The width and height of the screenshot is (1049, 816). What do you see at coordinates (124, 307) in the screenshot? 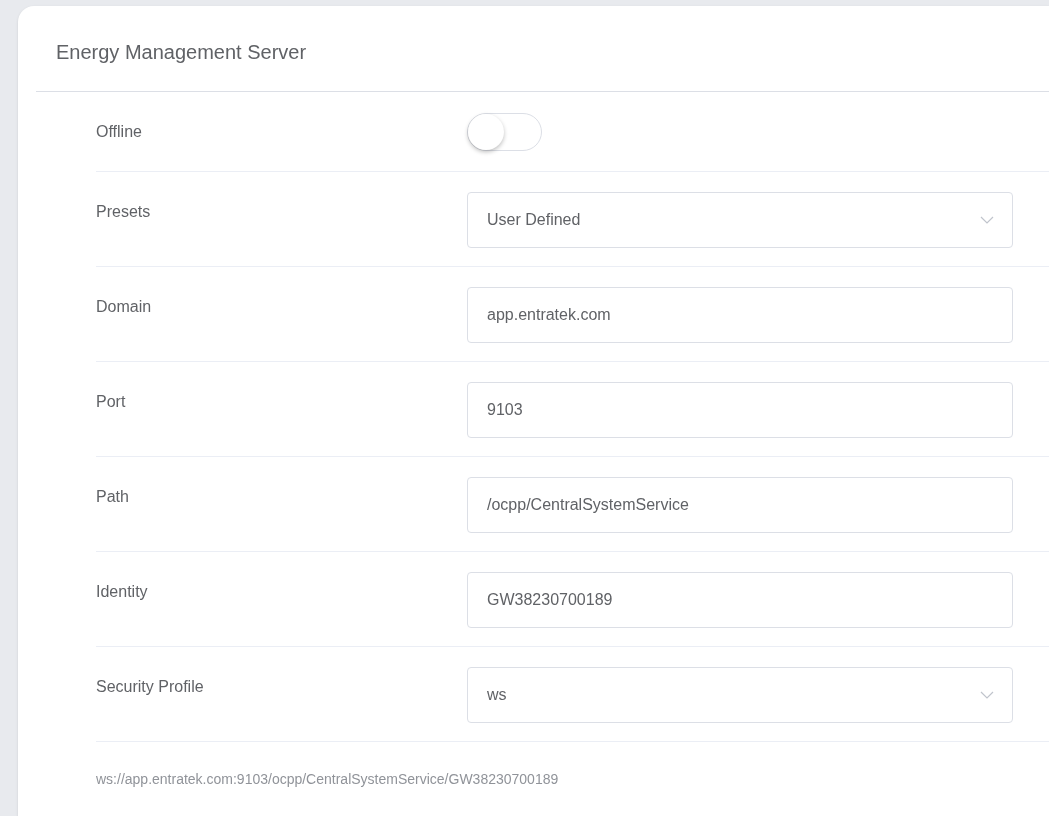
I see `field-label: Domain` at bounding box center [124, 307].